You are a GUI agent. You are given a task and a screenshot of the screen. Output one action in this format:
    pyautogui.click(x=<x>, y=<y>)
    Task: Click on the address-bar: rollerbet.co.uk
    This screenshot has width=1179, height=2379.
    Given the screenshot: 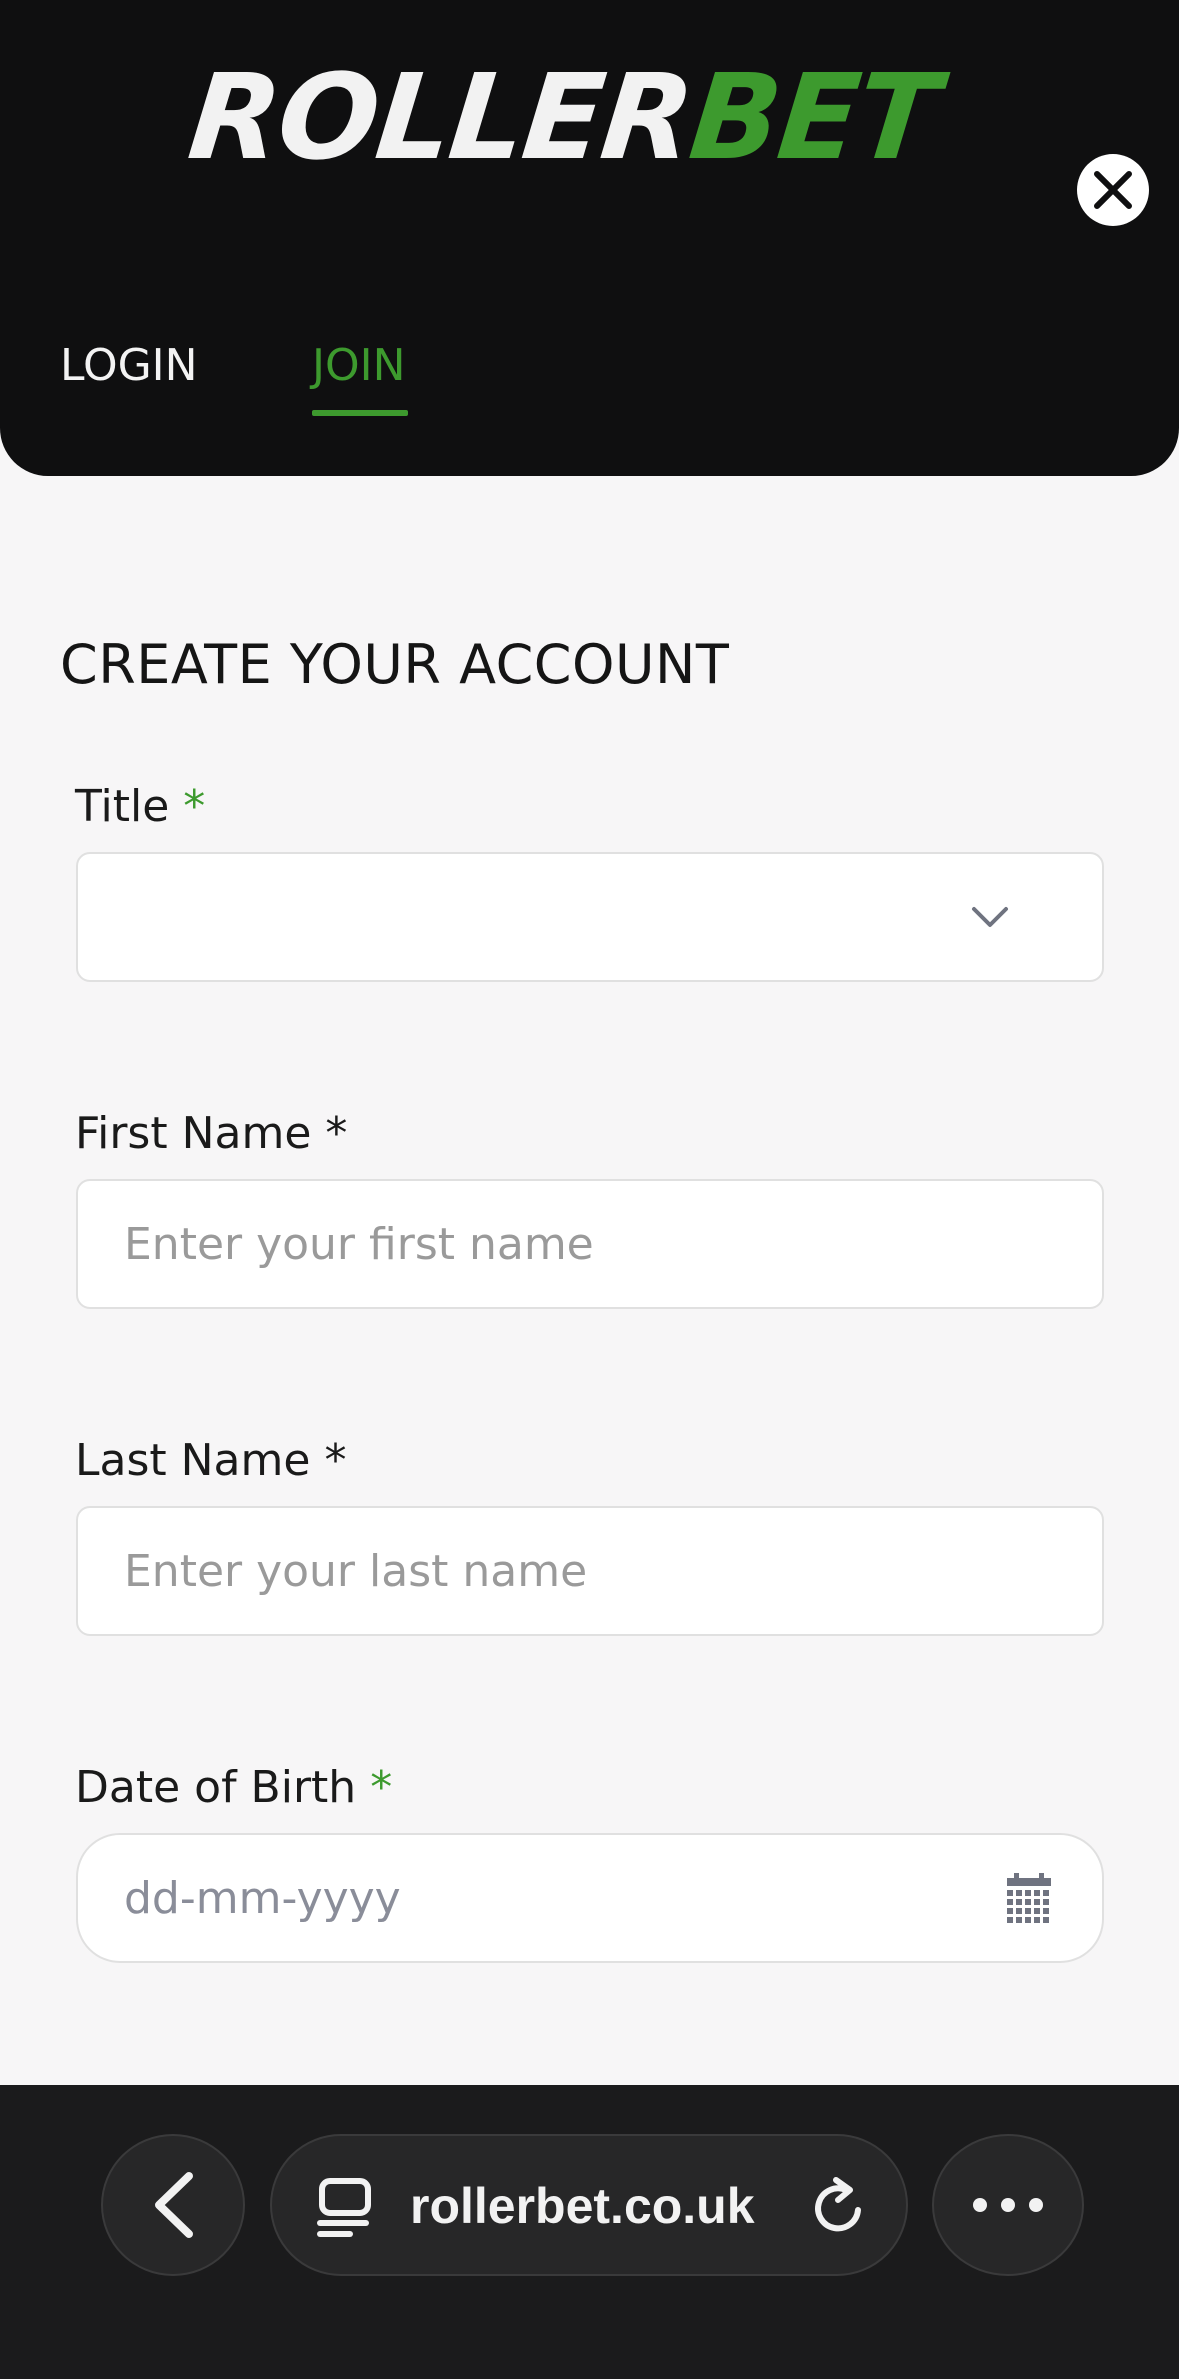 What is the action you would take?
    pyautogui.click(x=589, y=2205)
    